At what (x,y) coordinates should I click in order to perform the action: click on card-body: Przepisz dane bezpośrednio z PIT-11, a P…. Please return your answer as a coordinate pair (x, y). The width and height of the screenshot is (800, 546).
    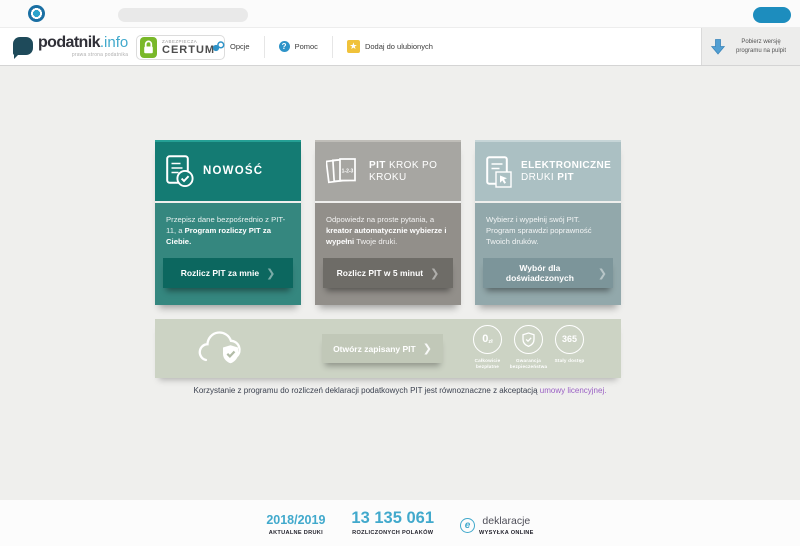
    Looking at the image, I should click on (228, 254).